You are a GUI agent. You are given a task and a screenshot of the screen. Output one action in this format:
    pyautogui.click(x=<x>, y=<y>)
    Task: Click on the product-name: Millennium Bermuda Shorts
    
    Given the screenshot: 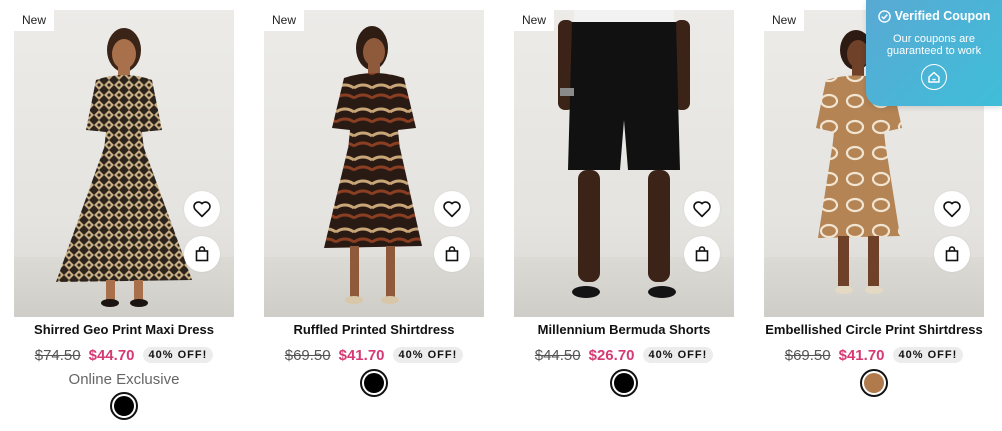 What is the action you would take?
    pyautogui.click(x=624, y=329)
    